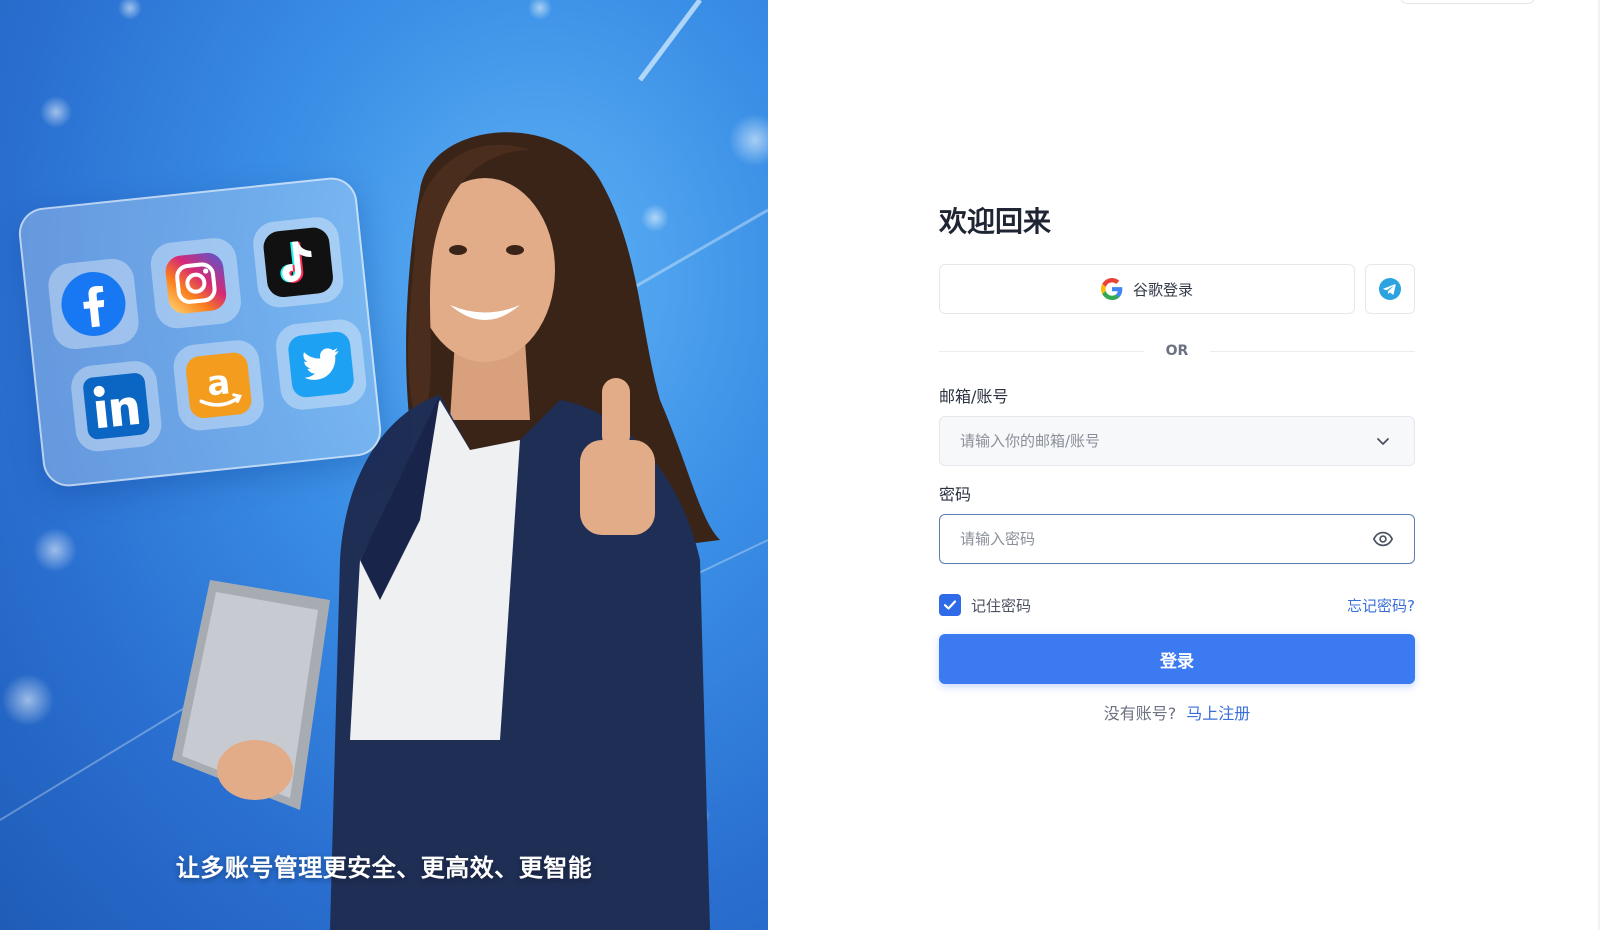 Image resolution: width=1600 pixels, height=930 pixels. I want to click on chevron-down-icon, so click(1383, 441).